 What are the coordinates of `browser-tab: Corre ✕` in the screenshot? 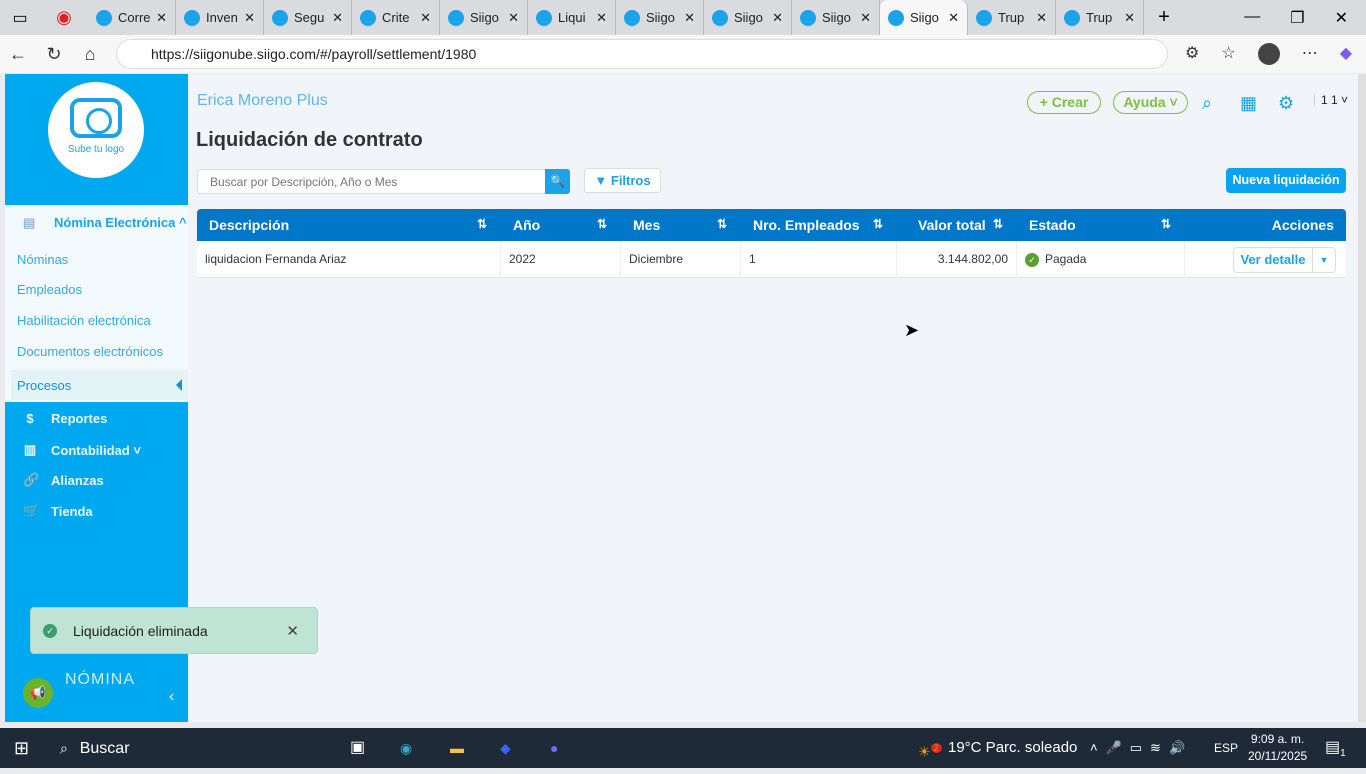 It's located at (132, 17).